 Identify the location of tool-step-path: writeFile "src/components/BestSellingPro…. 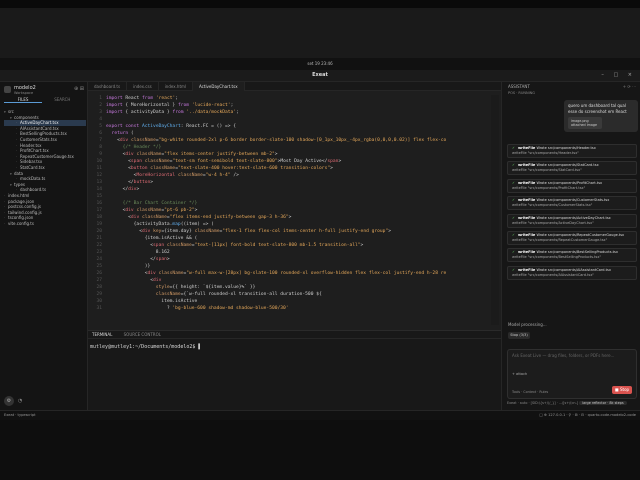
(557, 257).